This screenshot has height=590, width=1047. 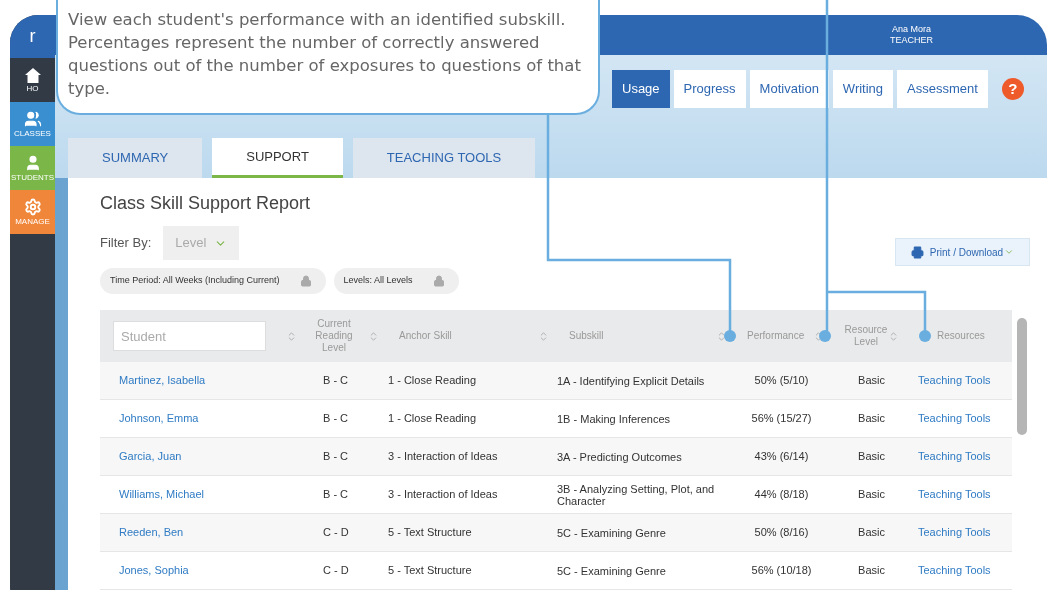 What do you see at coordinates (942, 89) in the screenshot?
I see `nav-tab: Assessment` at bounding box center [942, 89].